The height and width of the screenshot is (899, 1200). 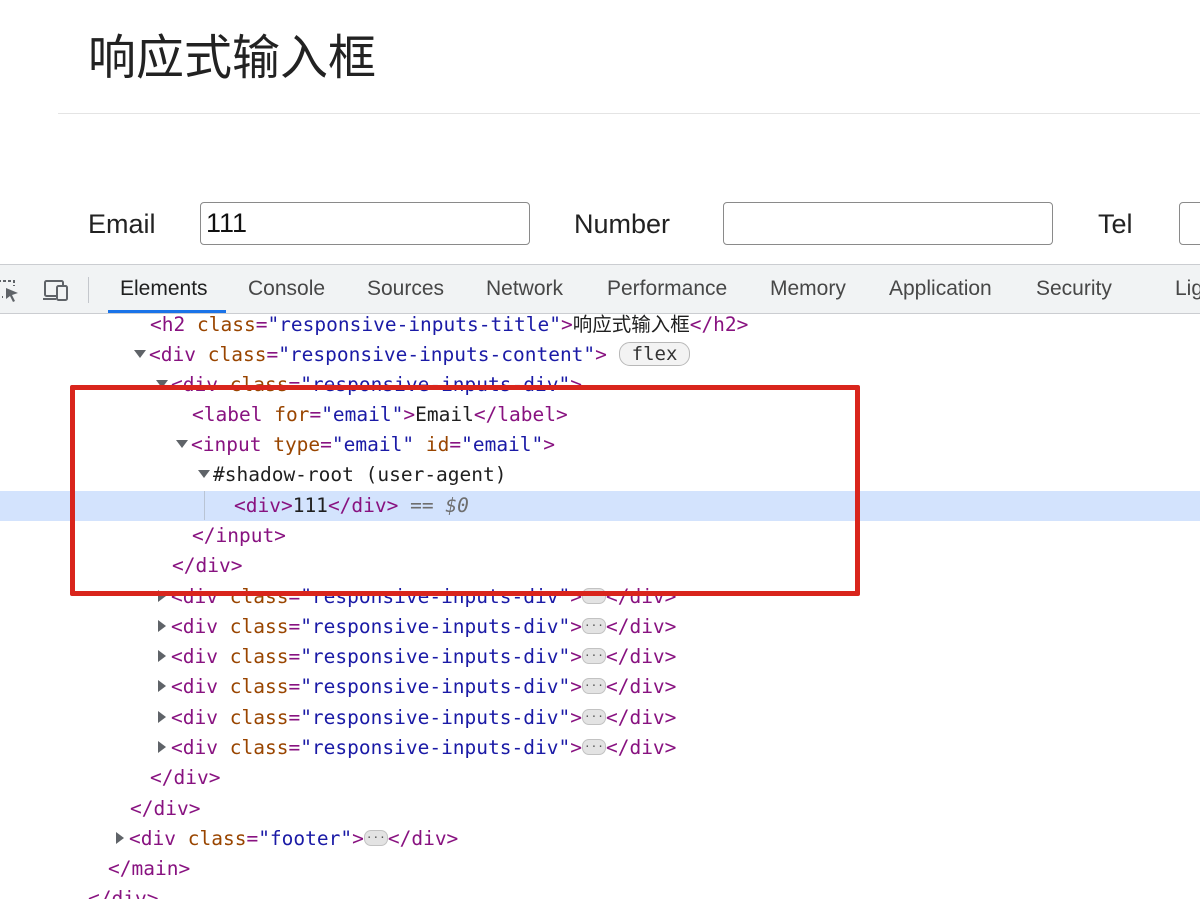 What do you see at coordinates (600, 839) in the screenshot?
I see `dom-node-footer: <div class="footer"> ··· </div>` at bounding box center [600, 839].